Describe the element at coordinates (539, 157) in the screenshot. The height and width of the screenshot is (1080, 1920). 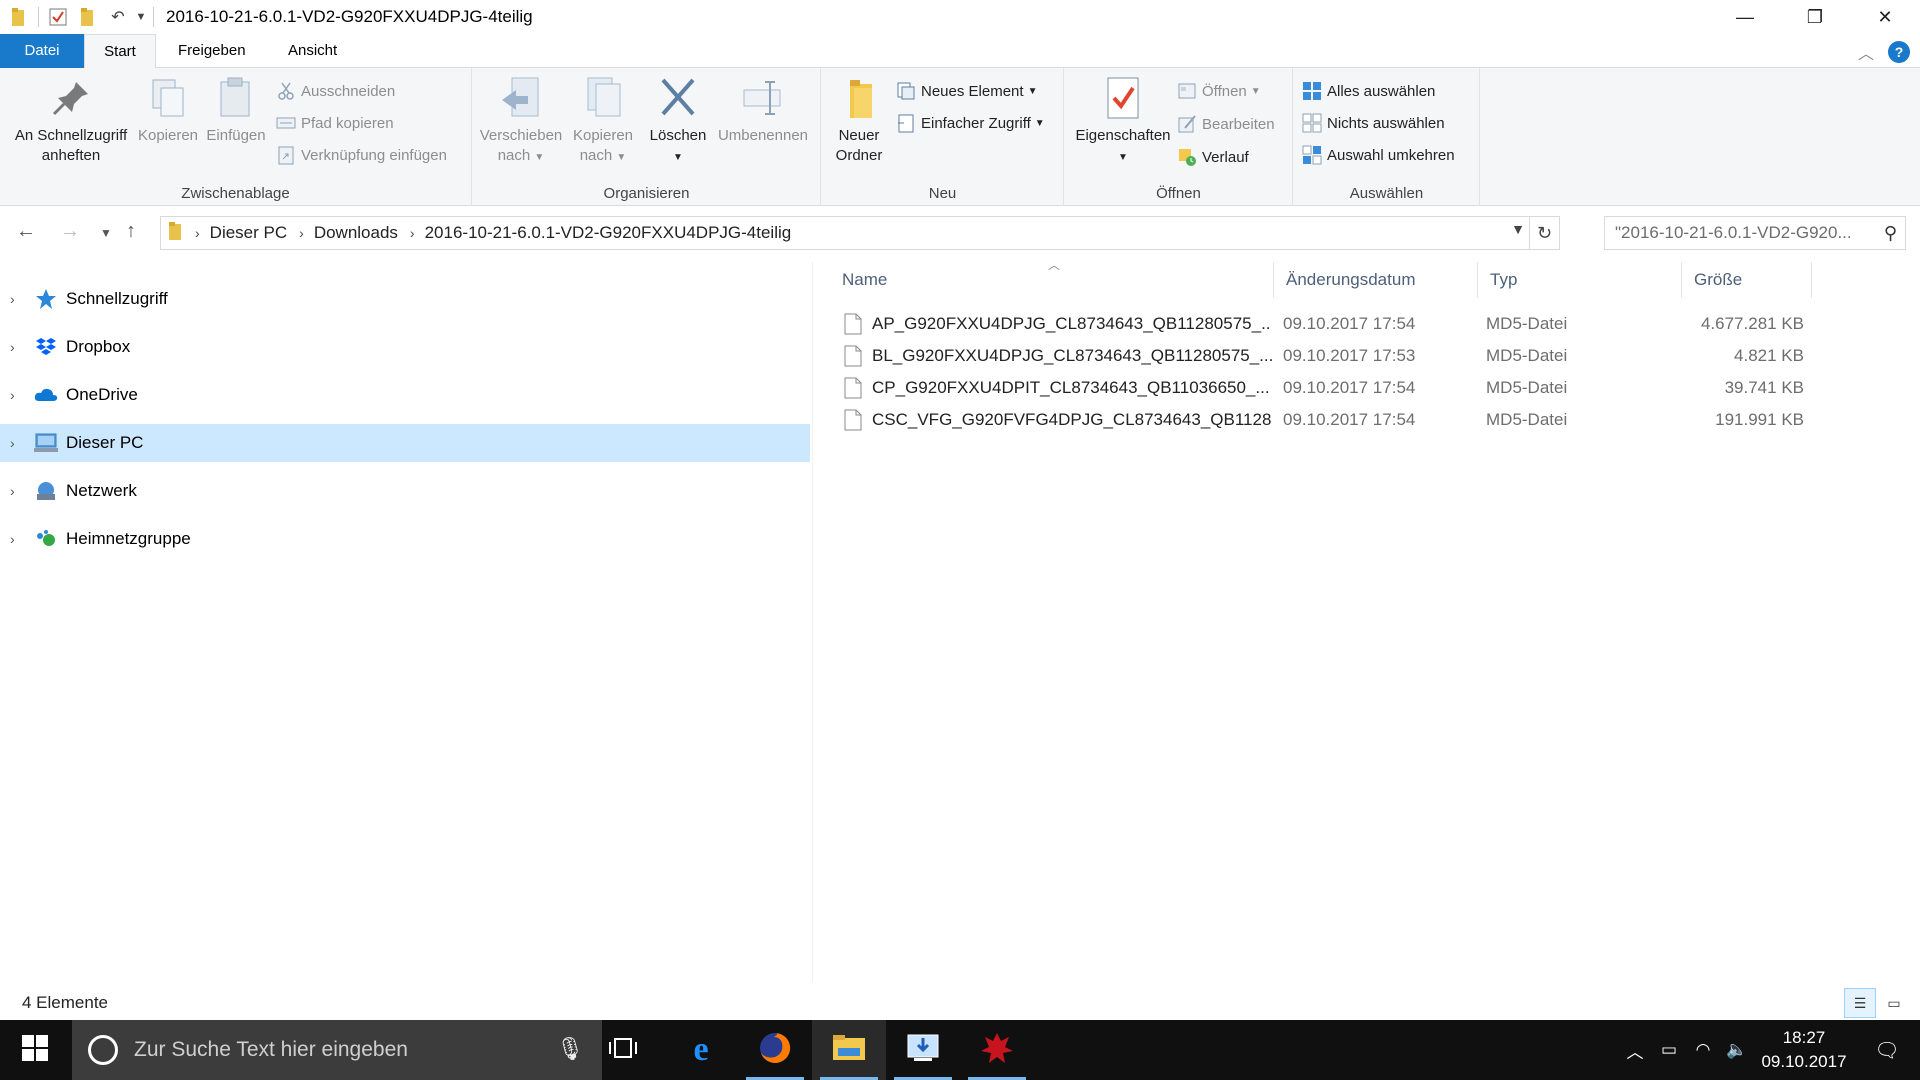
I see `dropdown-arrow-icon: ▼` at that location.